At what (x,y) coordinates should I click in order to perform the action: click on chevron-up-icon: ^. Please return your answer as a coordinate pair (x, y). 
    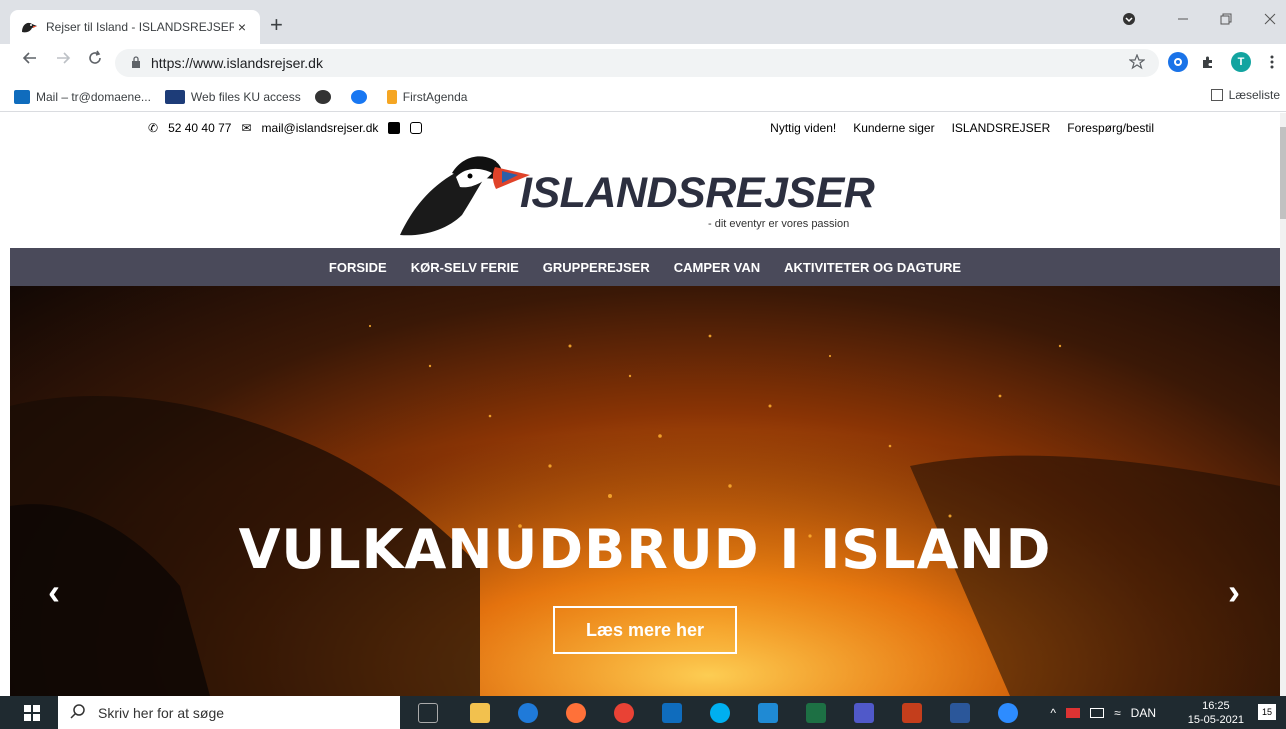
    Looking at the image, I should click on (1053, 713).